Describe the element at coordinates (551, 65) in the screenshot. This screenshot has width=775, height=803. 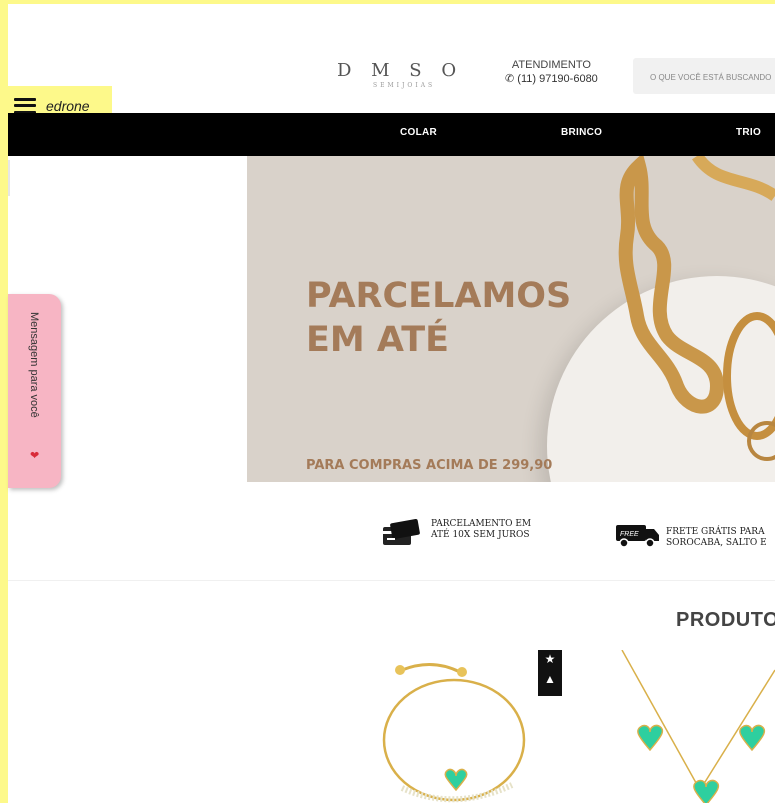
I see `customer-service-label: ATENDIMENTO` at that location.